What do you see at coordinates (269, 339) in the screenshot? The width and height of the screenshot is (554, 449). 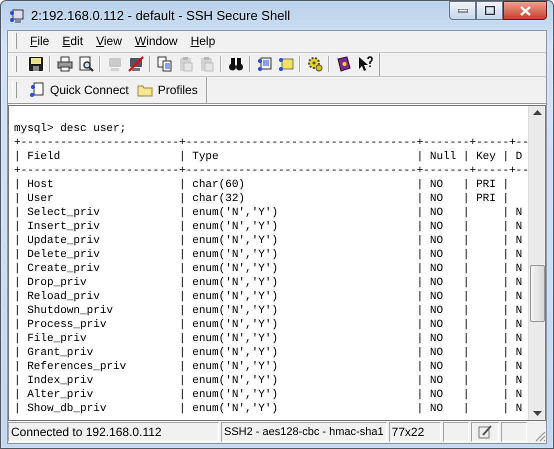 I see `terminal-line: | File_priv | enum('N','Y') | NO | | N` at bounding box center [269, 339].